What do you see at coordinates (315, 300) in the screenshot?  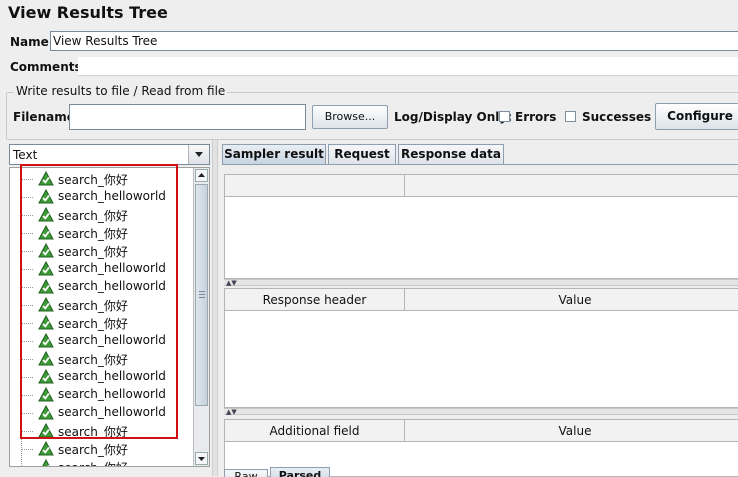 I see `response-header-column: Response header` at bounding box center [315, 300].